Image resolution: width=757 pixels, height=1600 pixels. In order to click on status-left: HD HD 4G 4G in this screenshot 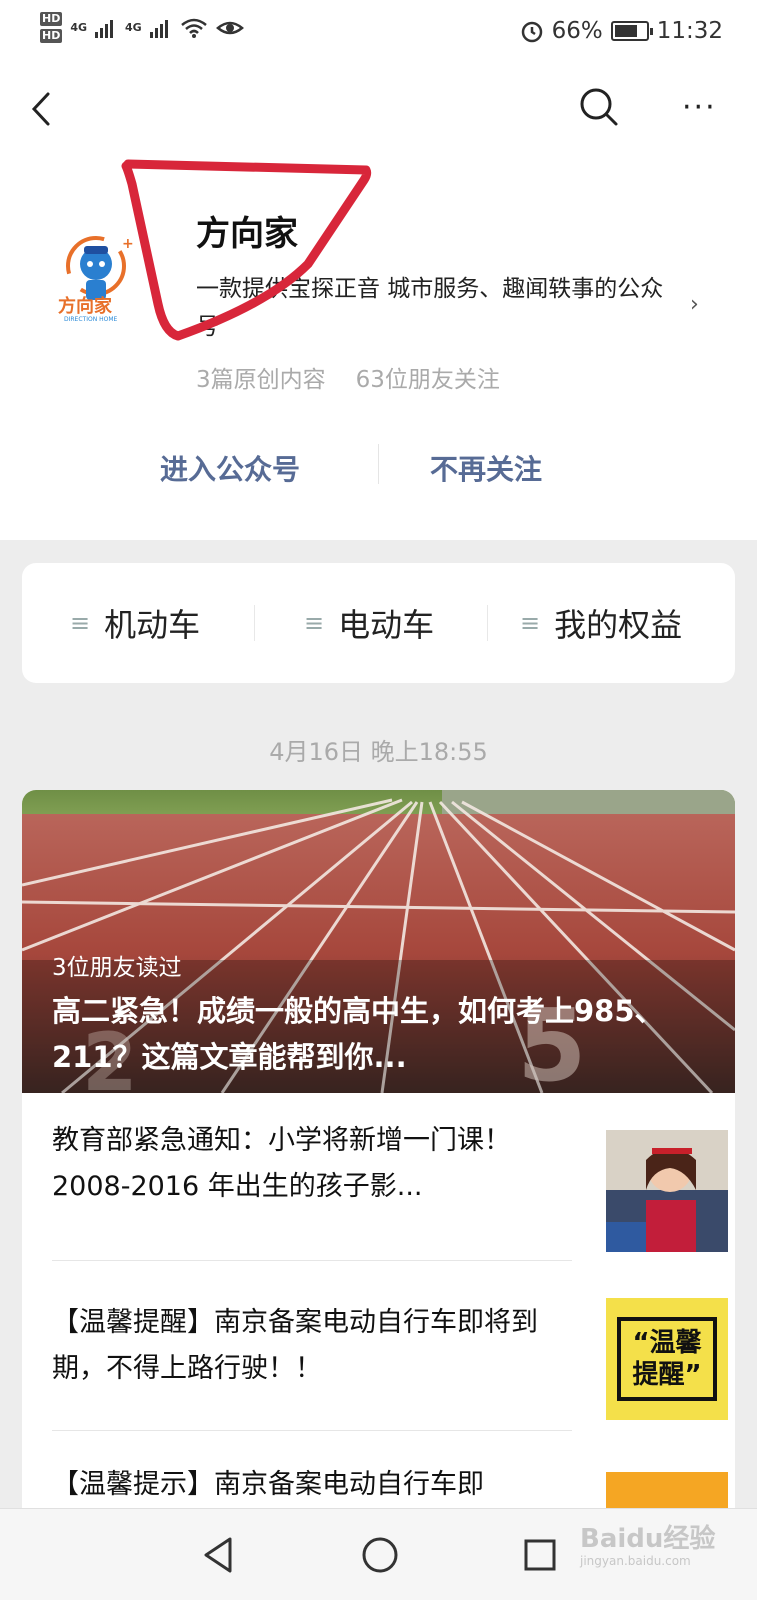, I will do `click(142, 27)`.